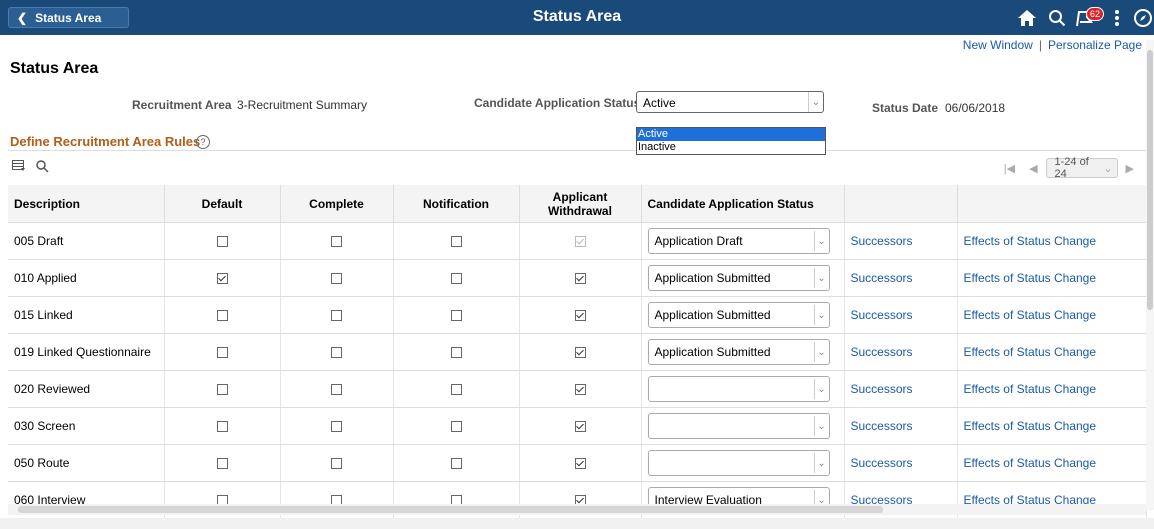  Describe the element at coordinates (337, 204) in the screenshot. I see `col-complete: Complete` at that location.